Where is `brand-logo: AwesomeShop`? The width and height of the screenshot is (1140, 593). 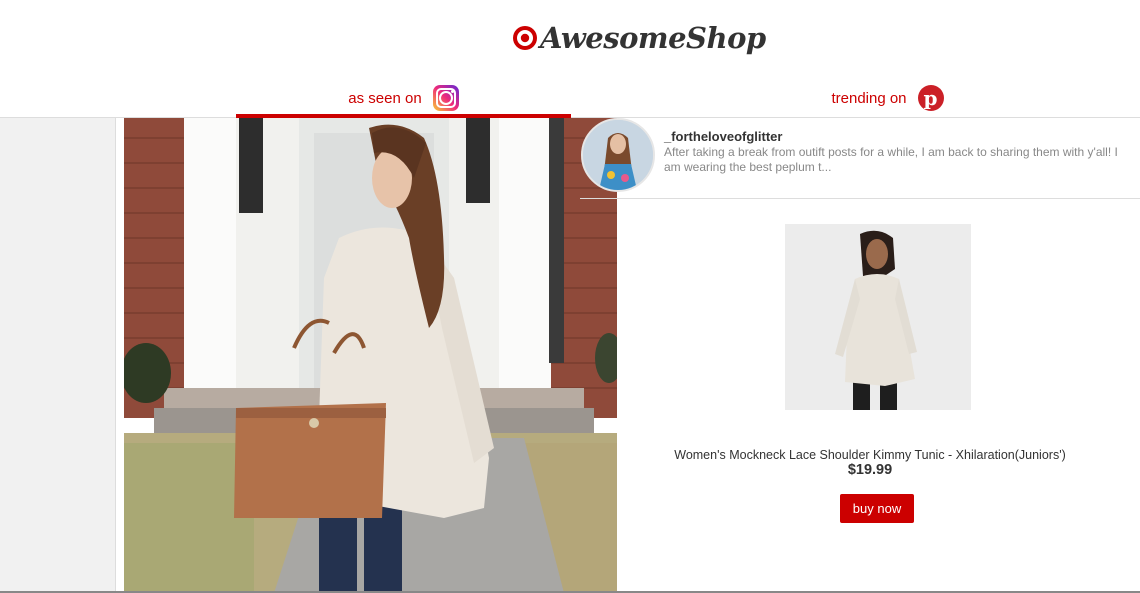
brand-logo: AwesomeShop is located at coordinates (639, 38).